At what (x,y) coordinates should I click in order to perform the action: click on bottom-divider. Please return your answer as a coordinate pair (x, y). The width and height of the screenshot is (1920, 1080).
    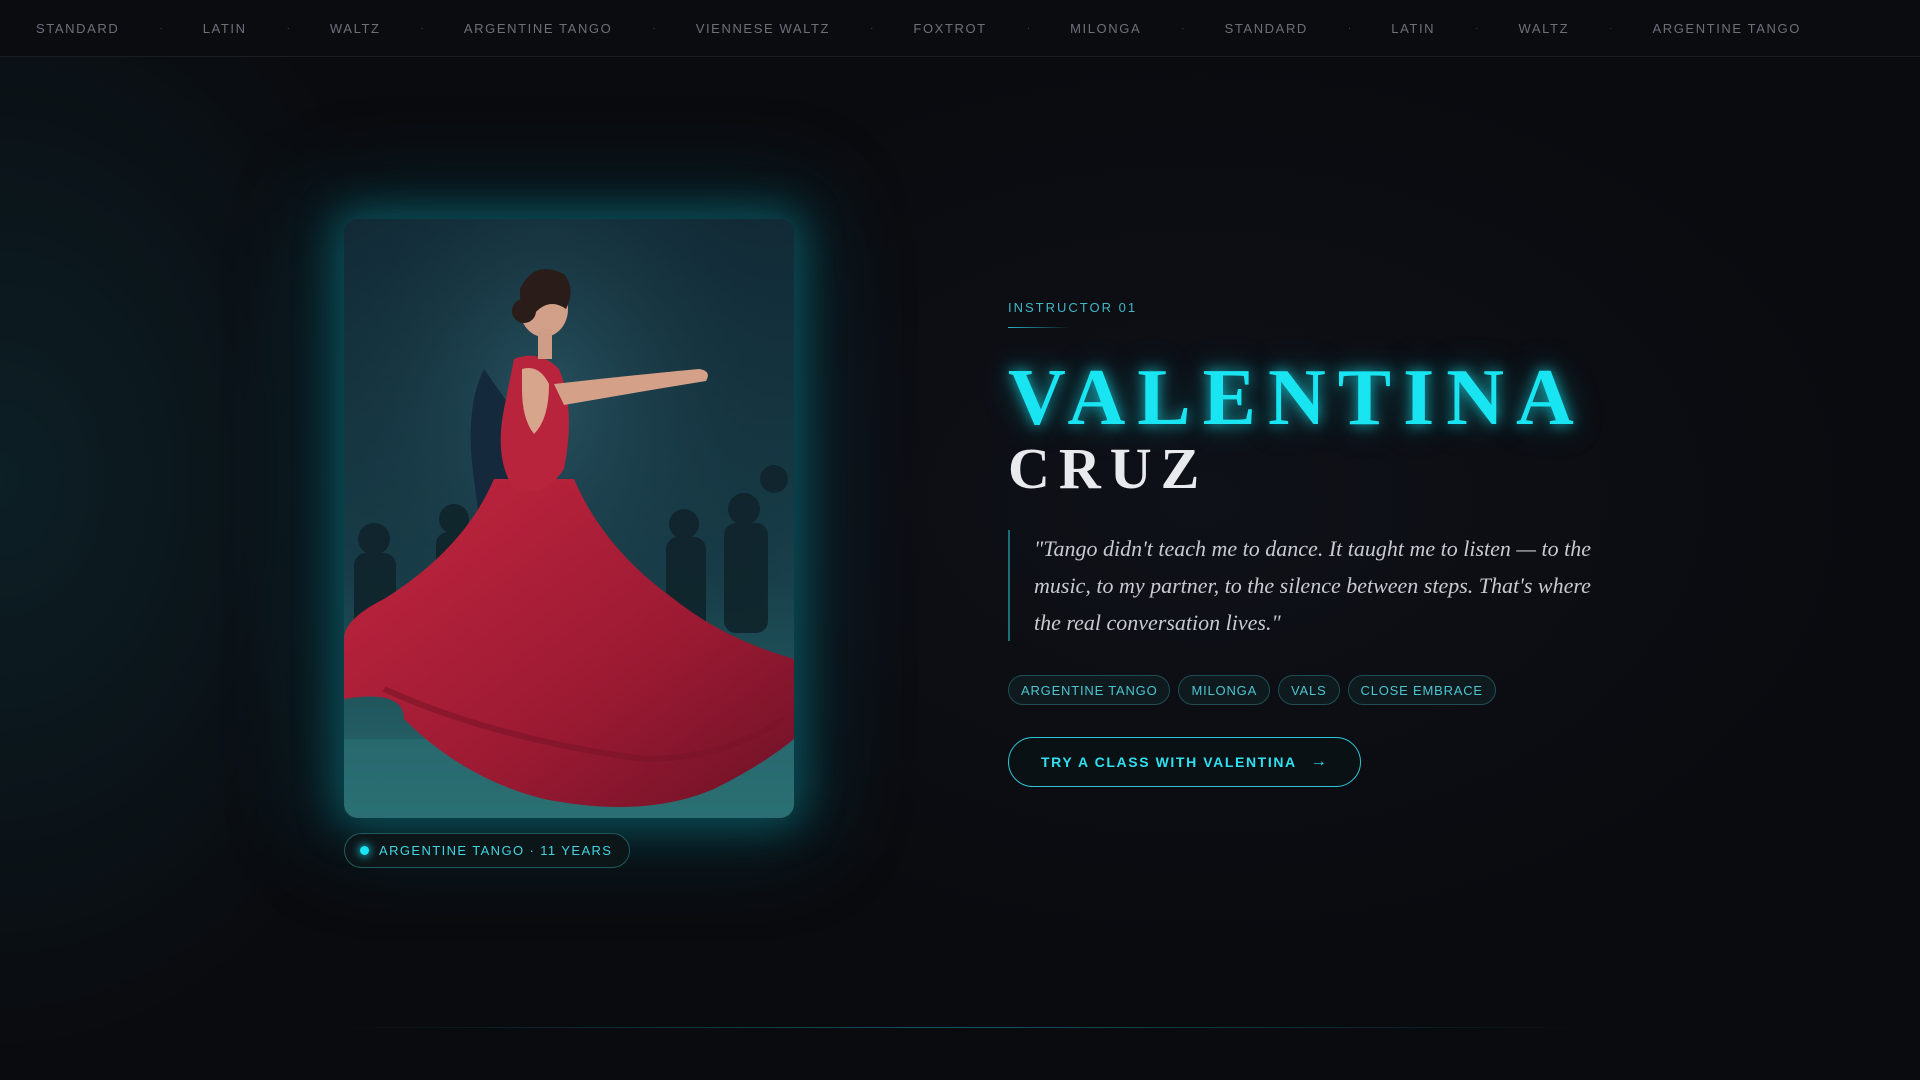
    Looking at the image, I should click on (960, 1027).